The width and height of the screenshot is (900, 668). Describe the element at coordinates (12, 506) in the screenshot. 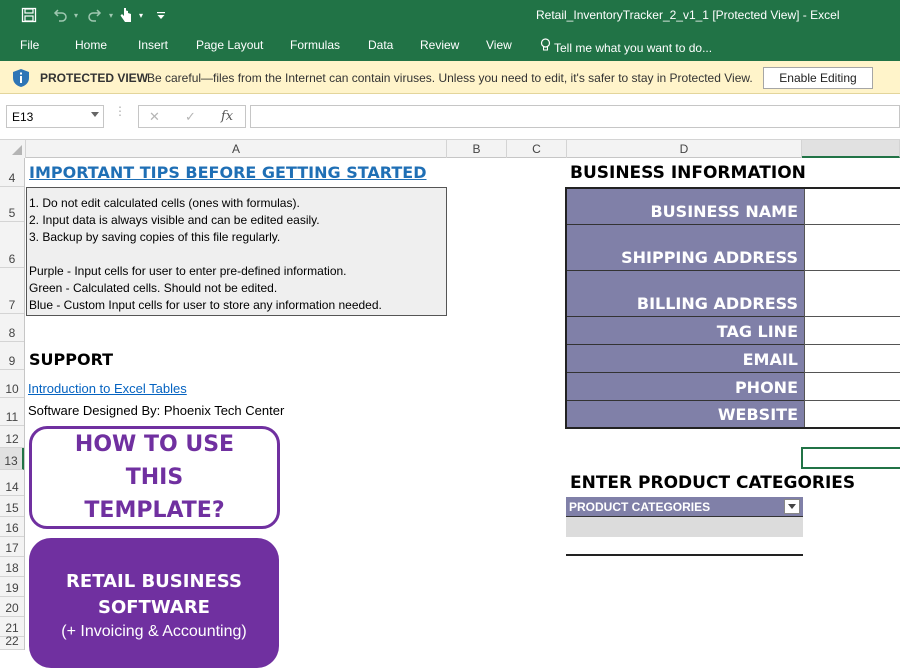

I see `row-header: 15` at that location.